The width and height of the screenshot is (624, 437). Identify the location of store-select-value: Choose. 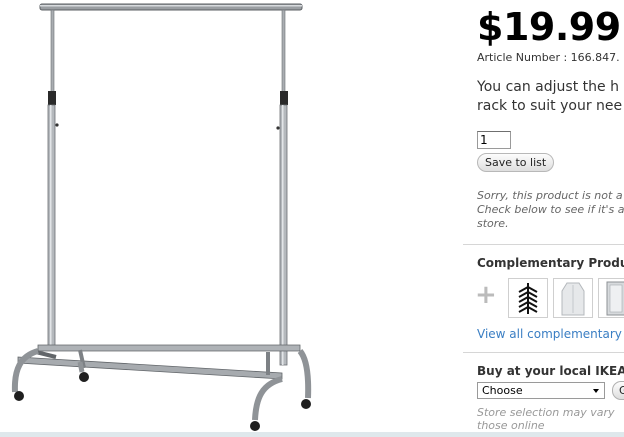
(502, 390).